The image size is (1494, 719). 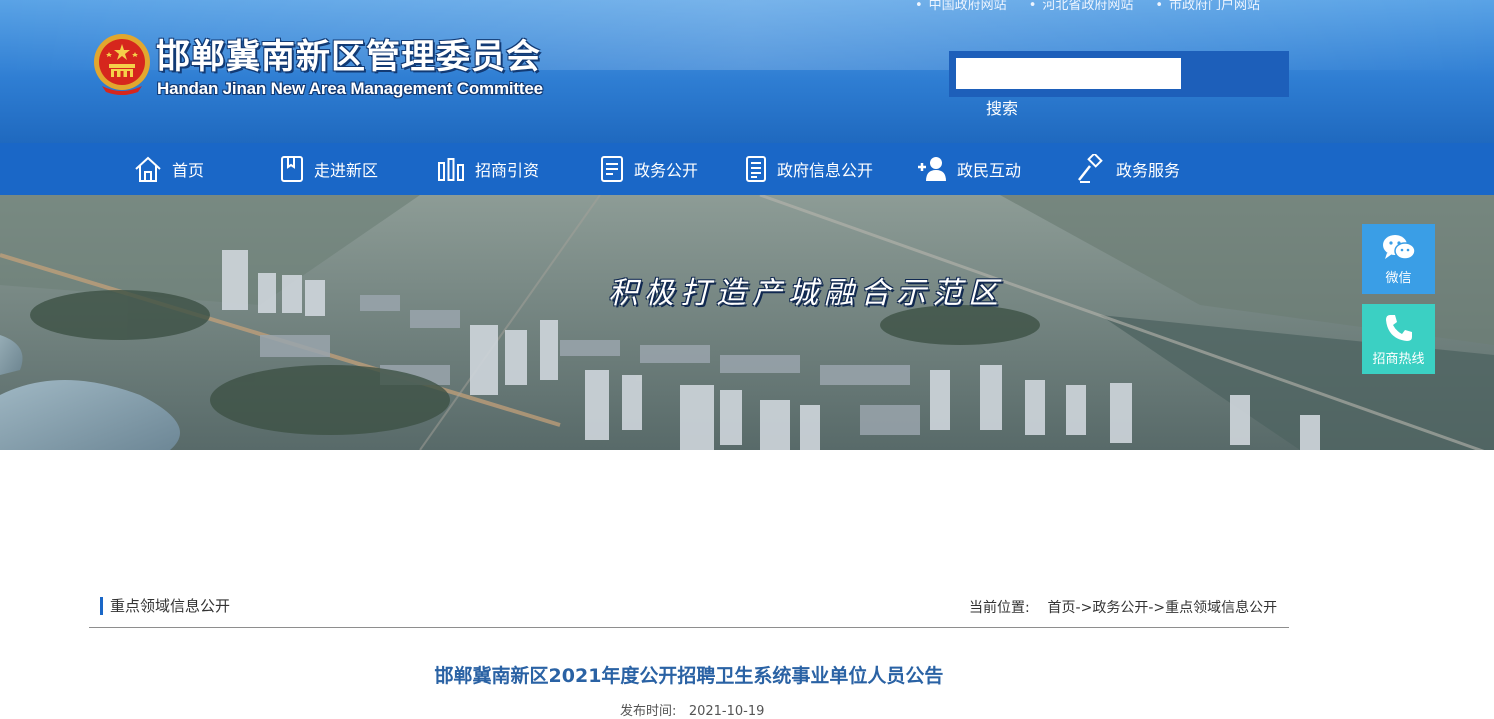 I want to click on nav-item-label: 政务公开, so click(x=666, y=170).